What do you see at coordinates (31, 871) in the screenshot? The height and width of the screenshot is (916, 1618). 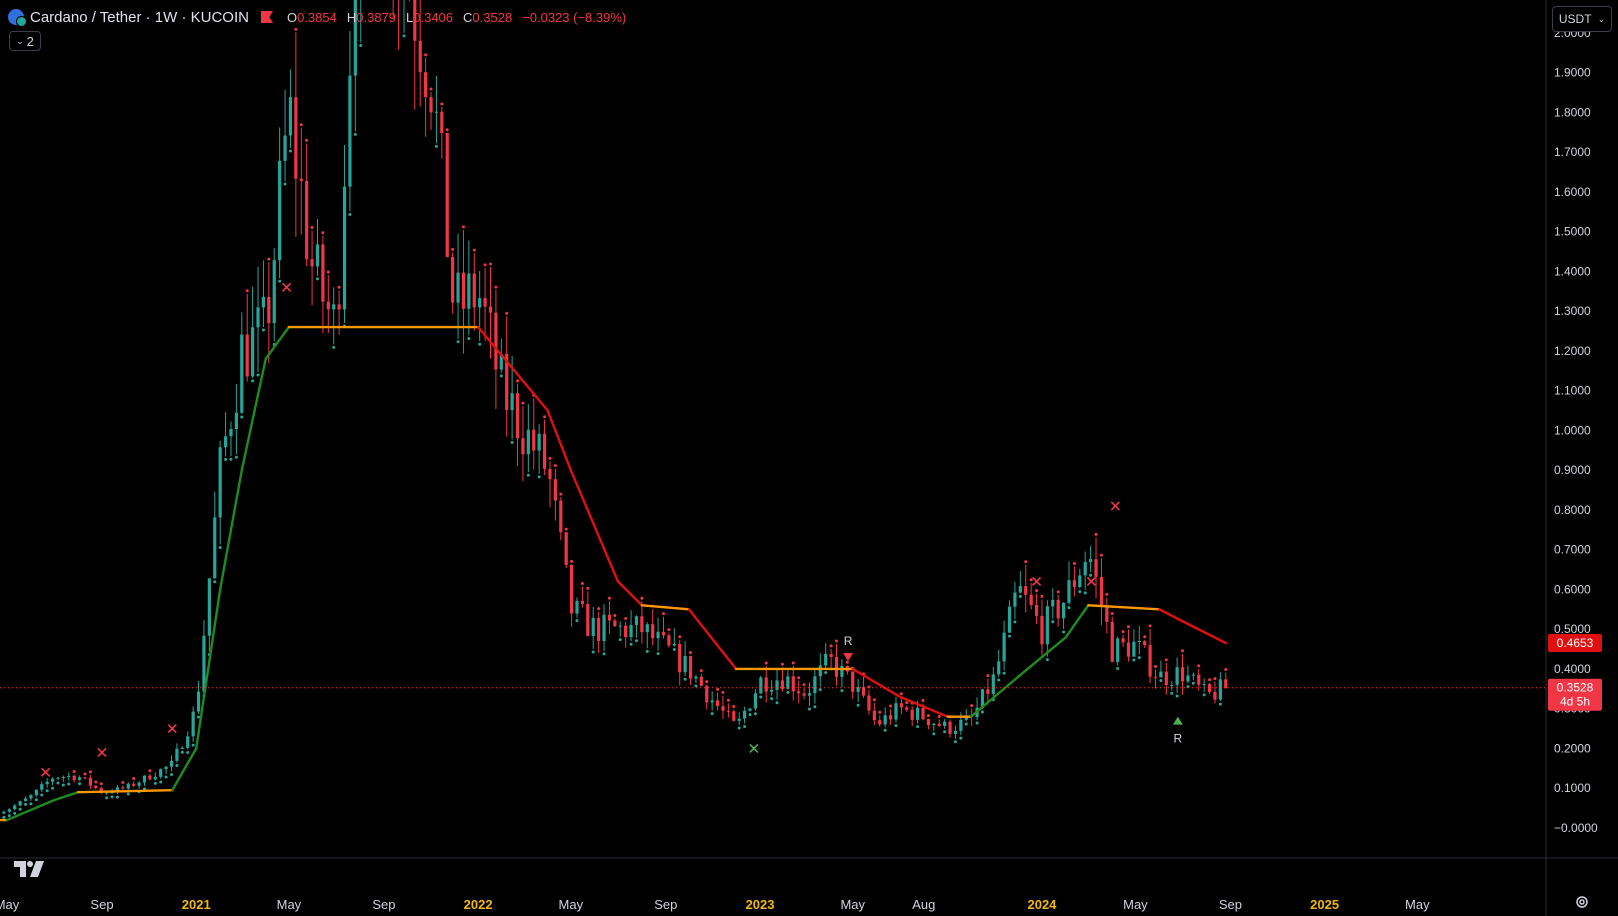 I see `tradingview-logo-icon` at bounding box center [31, 871].